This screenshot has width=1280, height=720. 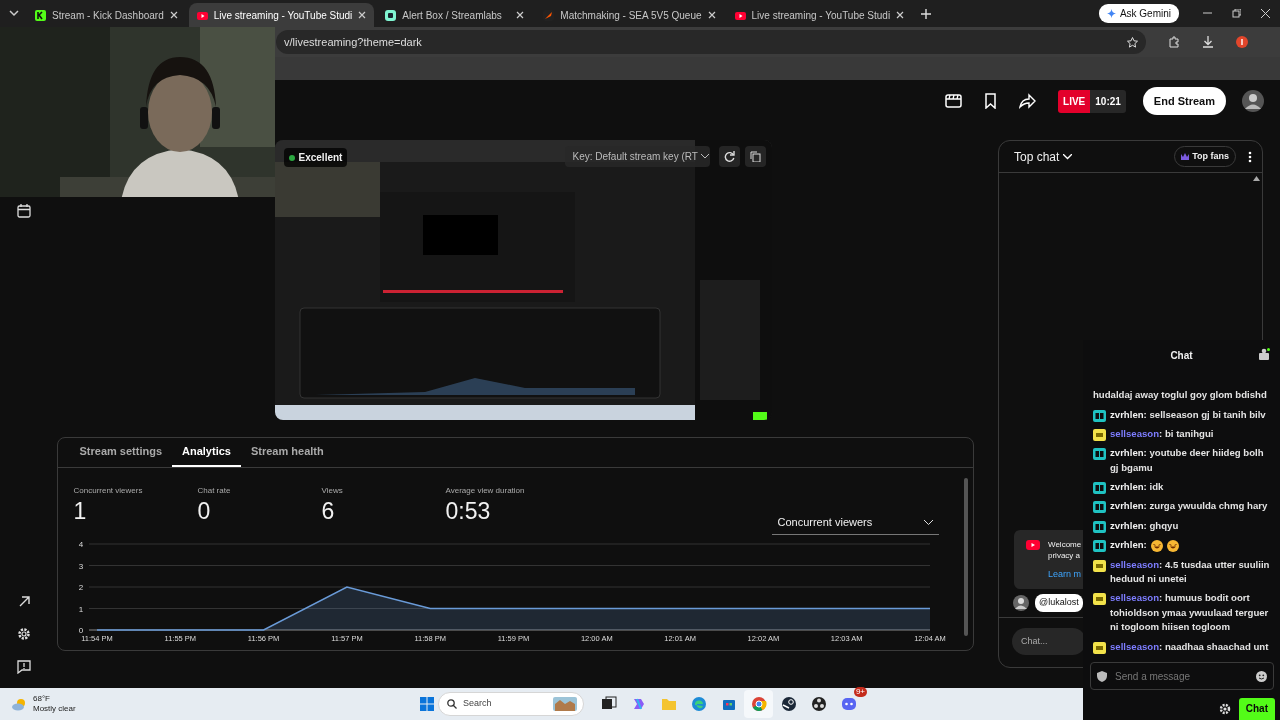 I want to click on stream-health-label: Excellent, so click(x=320, y=158).